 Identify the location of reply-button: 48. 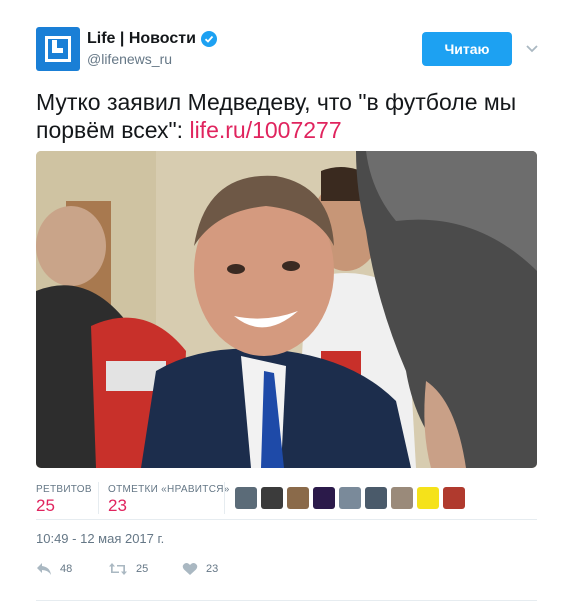
(54, 569).